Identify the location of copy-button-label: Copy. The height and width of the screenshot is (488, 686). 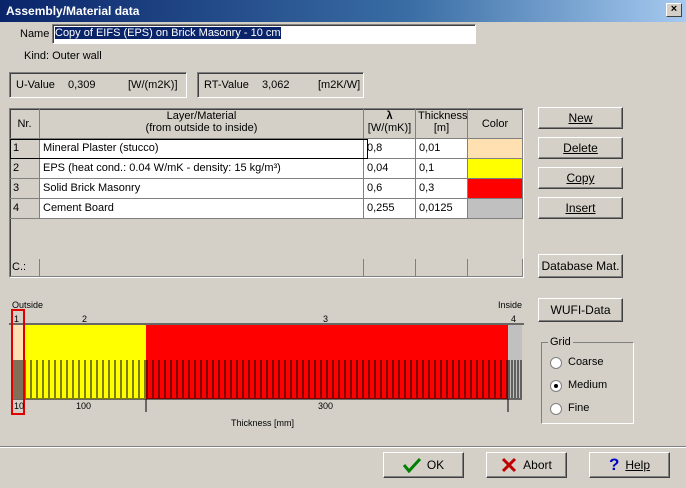
(580, 178).